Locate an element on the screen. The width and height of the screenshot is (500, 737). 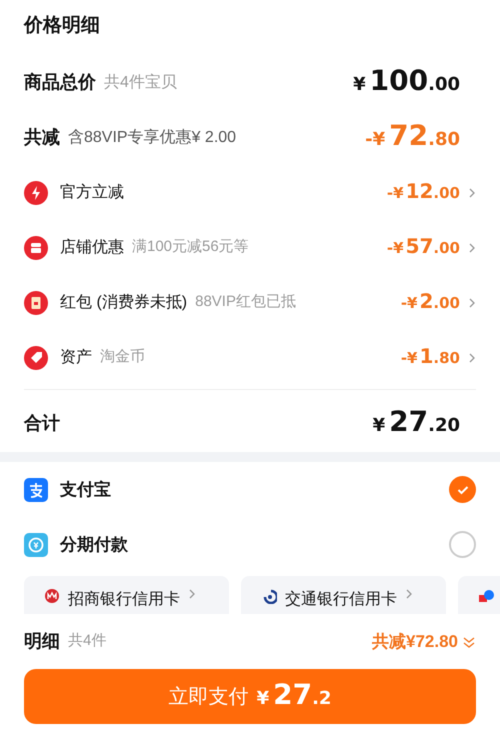
envelope-icon is located at coordinates (36, 302).